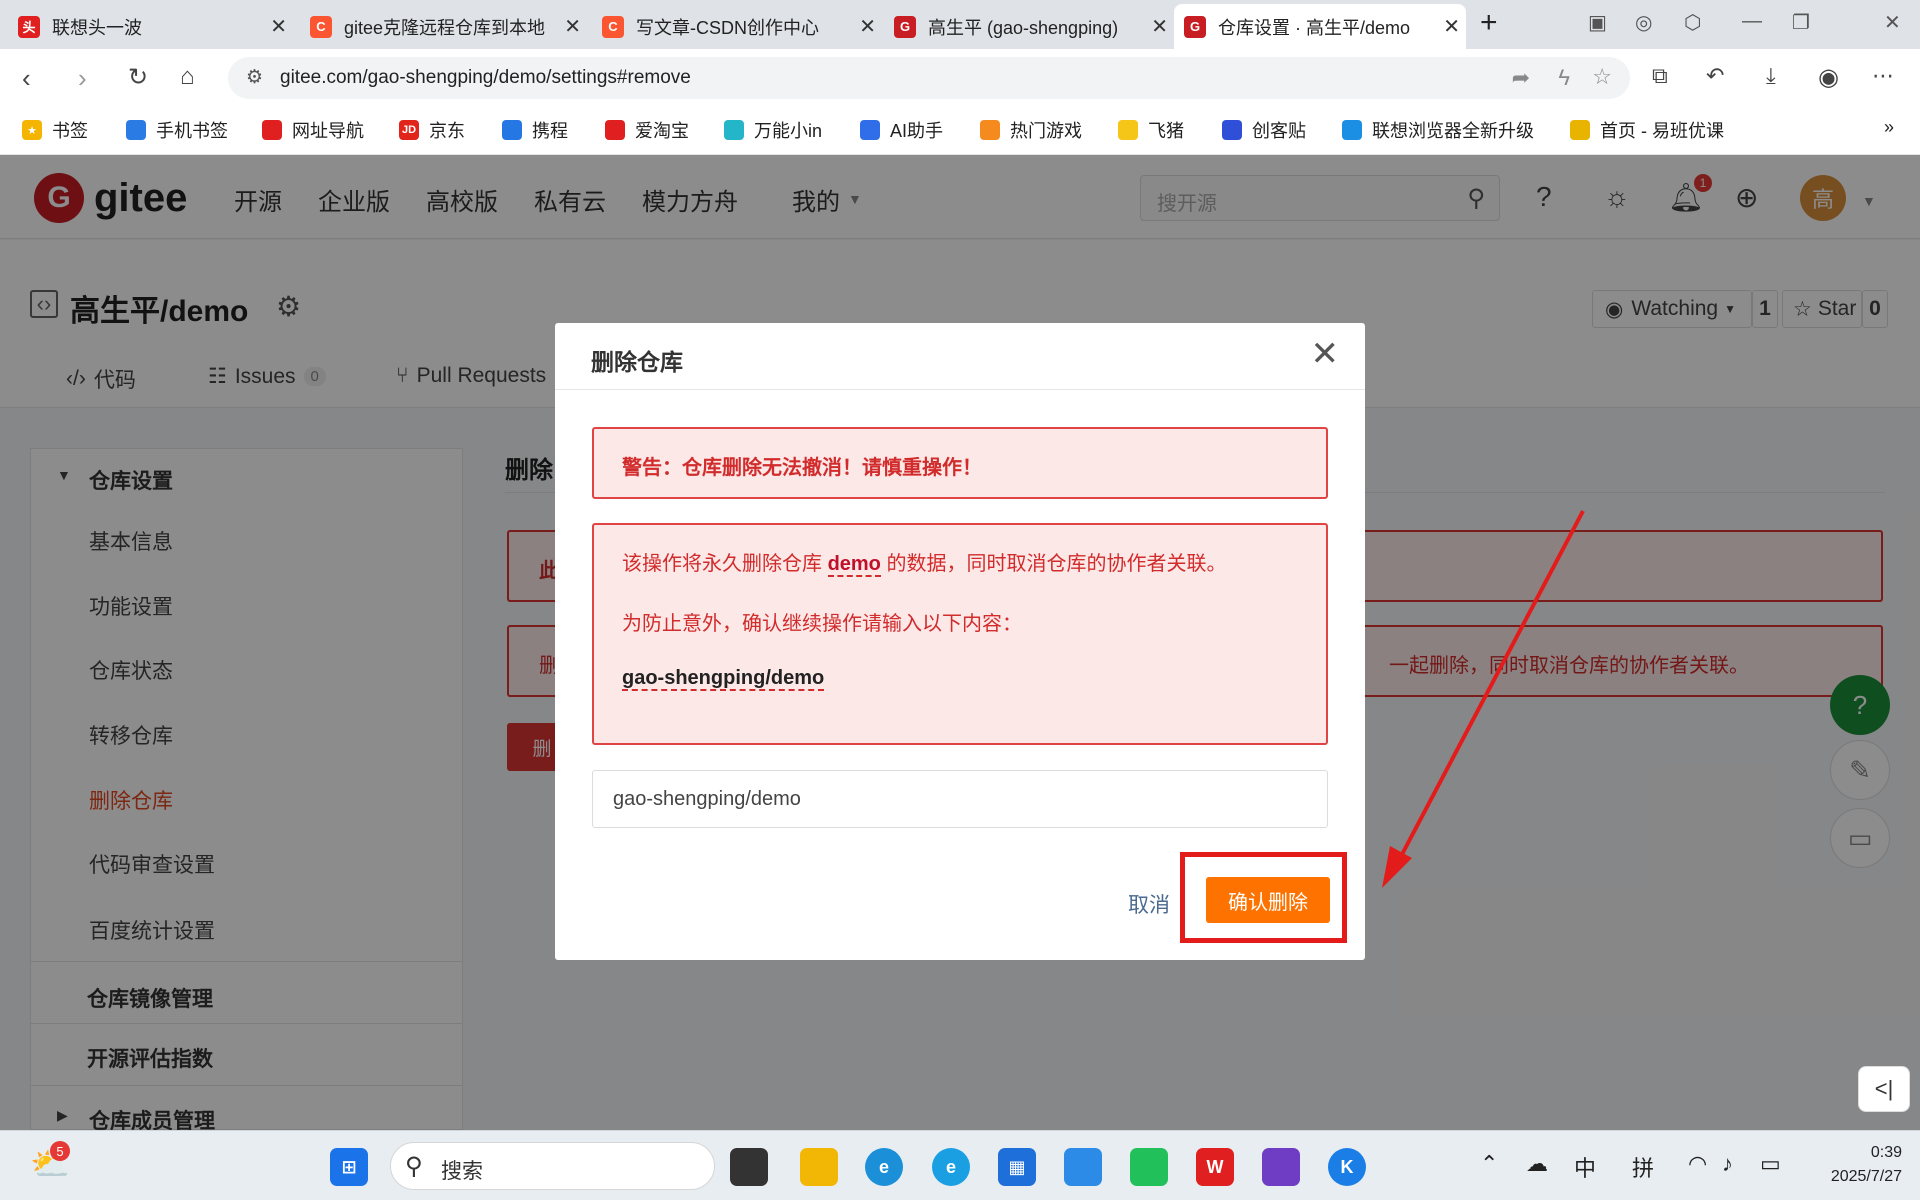 This screenshot has height=1200, width=1920. Describe the element at coordinates (349, 1167) in the screenshot. I see `start-menu-icon: ⊞` at that location.